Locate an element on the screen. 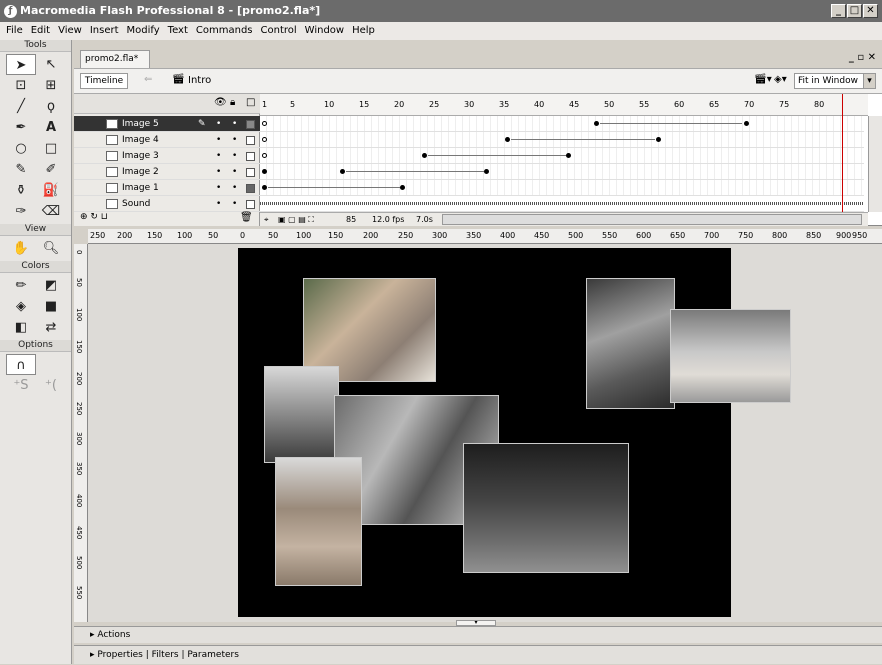 The width and height of the screenshot is (882, 665). parameters-tab: Parameters is located at coordinates (213, 655).